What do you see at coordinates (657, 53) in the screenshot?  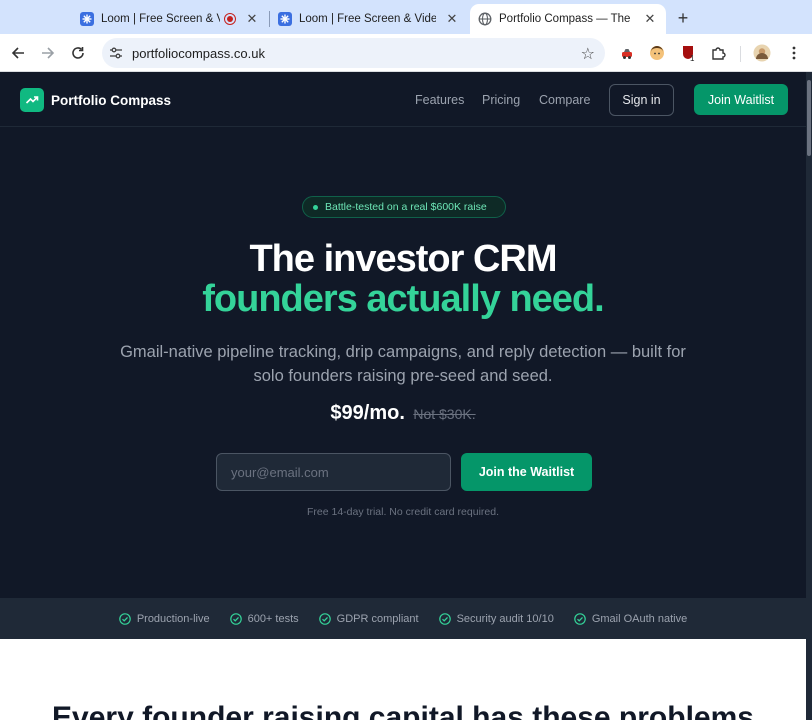 I see `extension-avatar-icon` at bounding box center [657, 53].